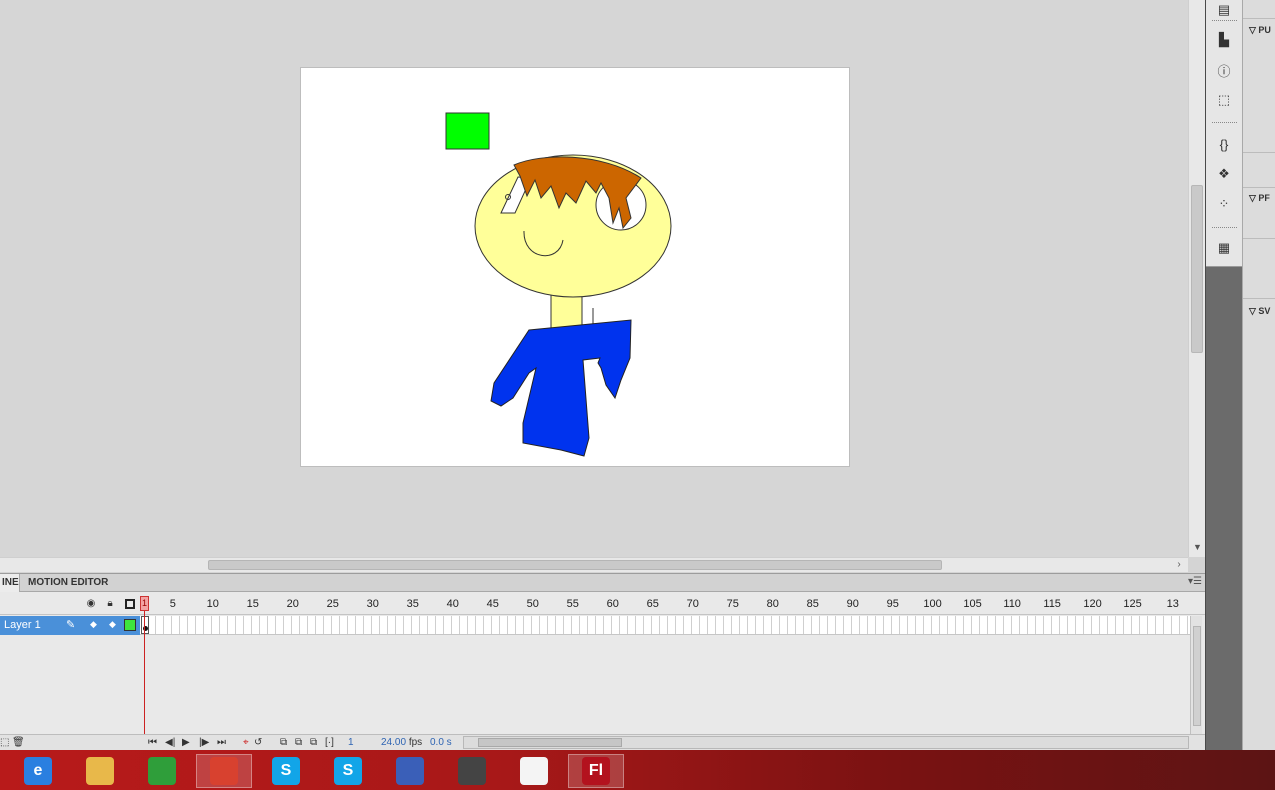 This screenshot has width=1275, height=790. What do you see at coordinates (534, 771) in the screenshot?
I see `taskbar-document-button` at bounding box center [534, 771].